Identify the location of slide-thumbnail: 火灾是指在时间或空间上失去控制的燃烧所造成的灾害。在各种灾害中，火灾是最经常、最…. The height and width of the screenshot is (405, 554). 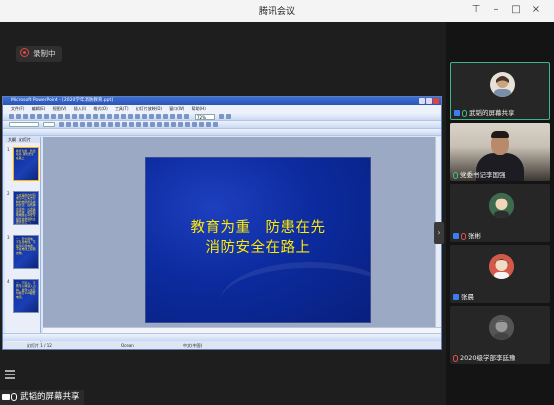
(26, 208).